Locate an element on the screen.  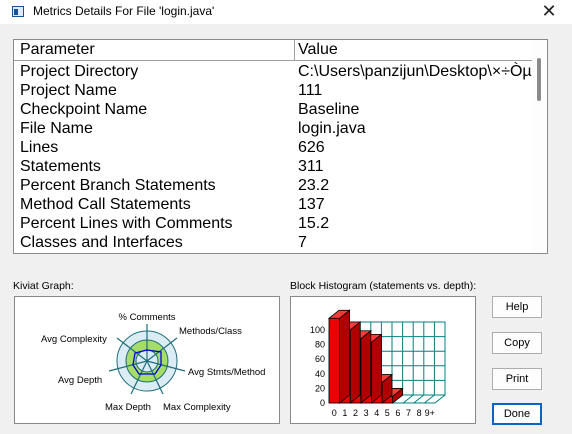
table-header: Parameter Value is located at coordinates (274, 50).